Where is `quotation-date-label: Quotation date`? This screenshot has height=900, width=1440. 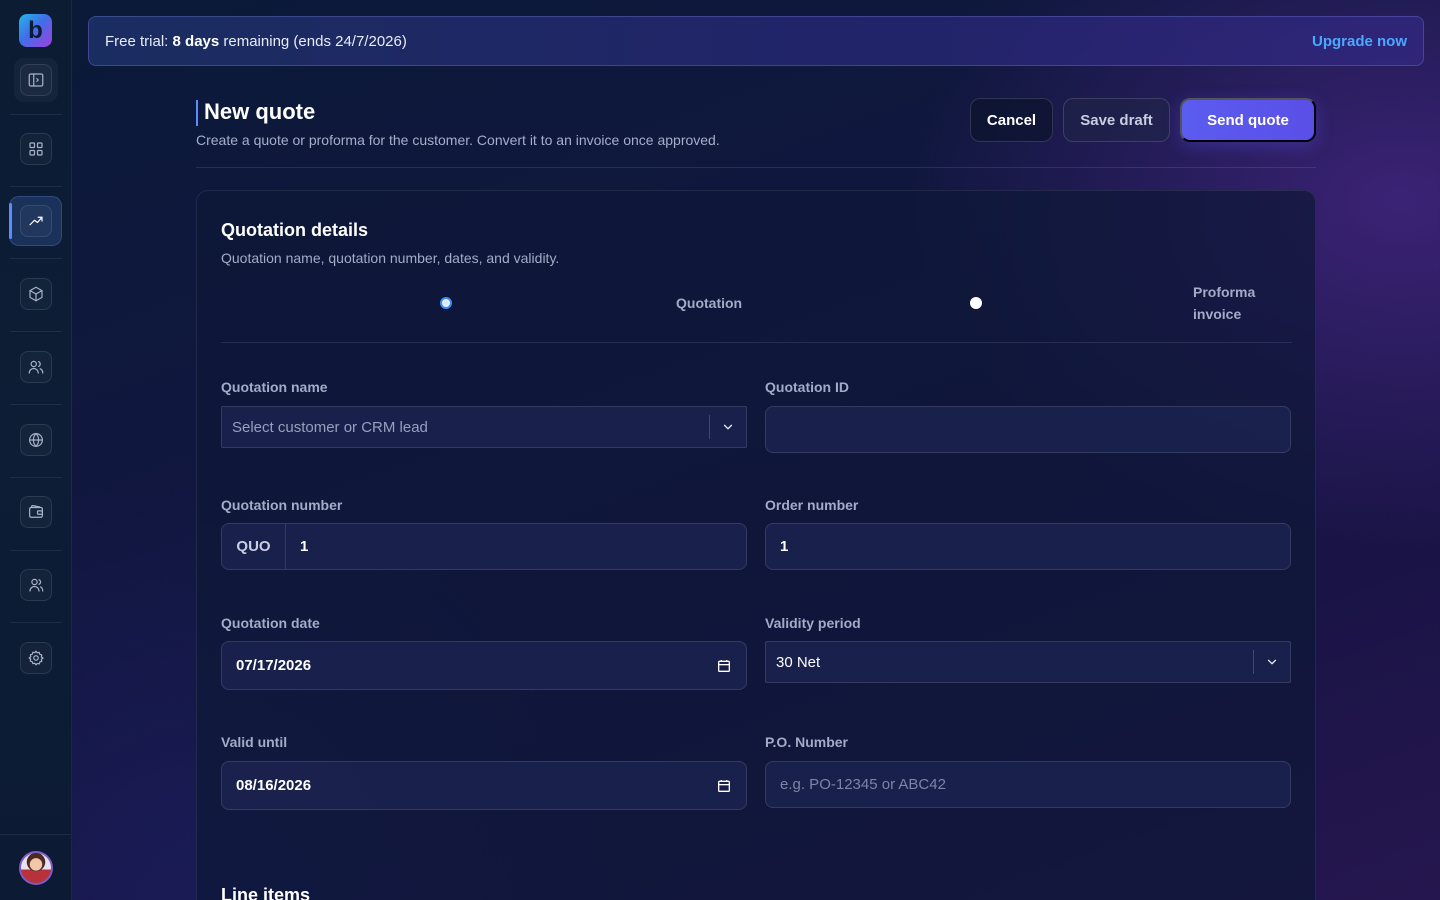 quotation-date-label: Quotation date is located at coordinates (270, 623).